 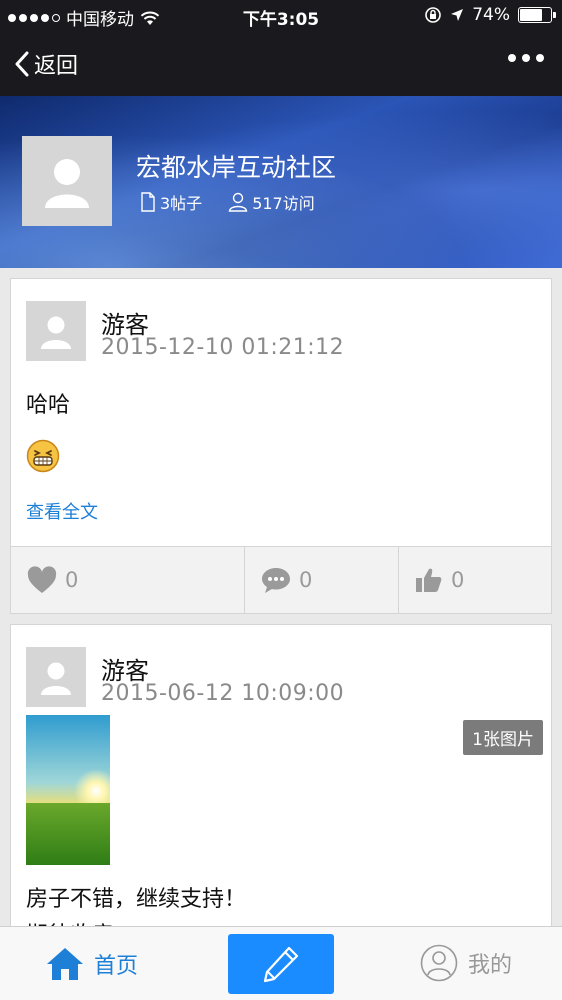 I want to click on bottom-tab-bar: 首页 我的, so click(x=281, y=963).